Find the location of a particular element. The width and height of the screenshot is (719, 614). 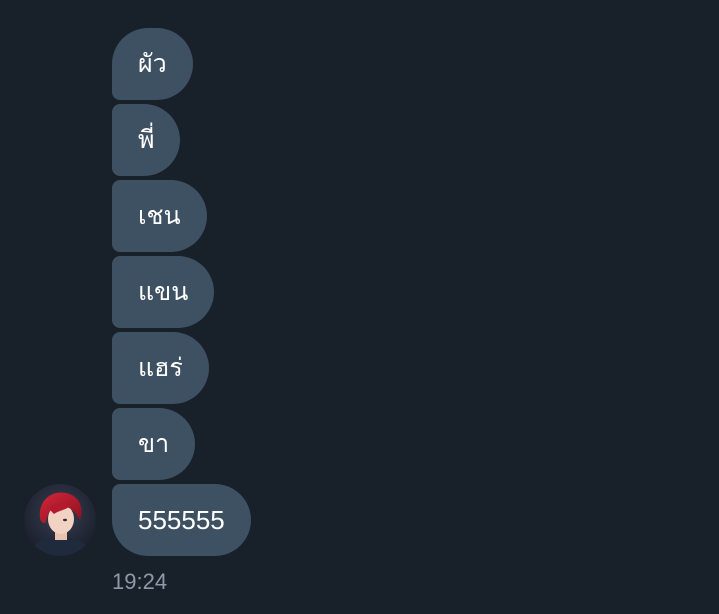

message-bubble: 555555 is located at coordinates (181, 520).